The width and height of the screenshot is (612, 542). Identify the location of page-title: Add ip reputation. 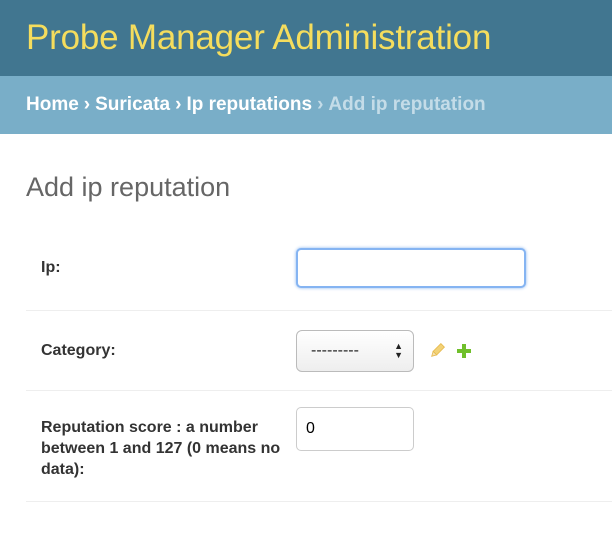
(128, 187).